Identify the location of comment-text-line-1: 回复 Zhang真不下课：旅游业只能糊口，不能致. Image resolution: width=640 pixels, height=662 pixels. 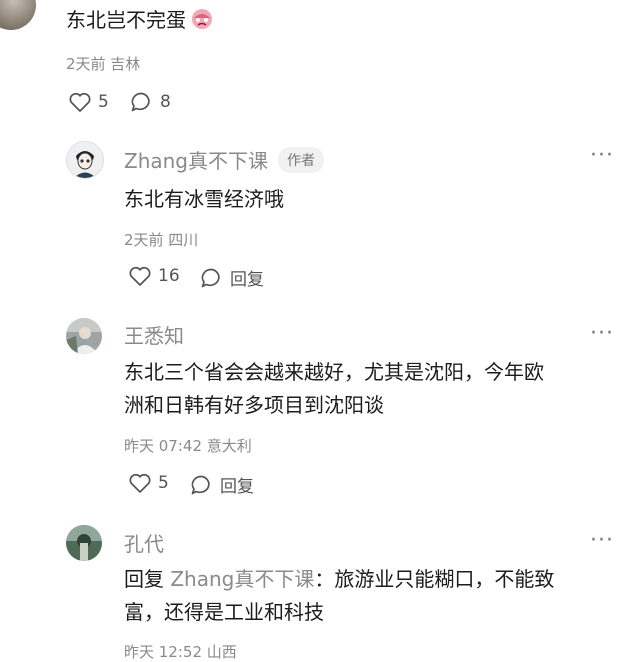
(339, 579).